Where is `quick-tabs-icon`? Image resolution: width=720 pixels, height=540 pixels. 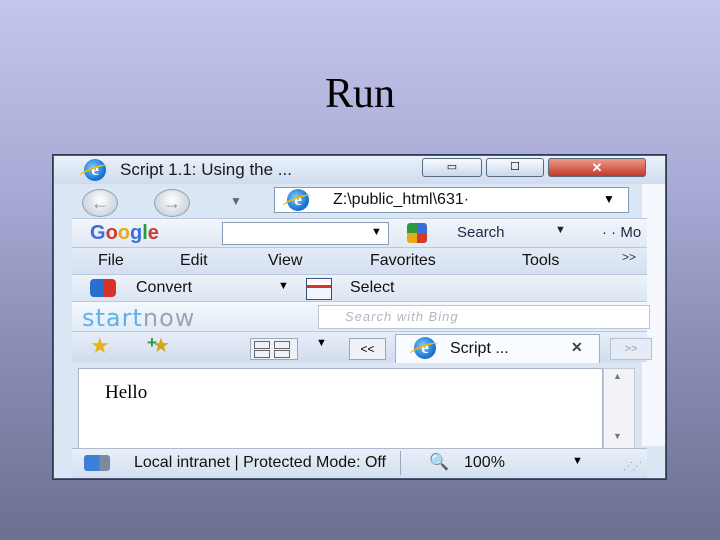 quick-tabs-icon is located at coordinates (274, 349).